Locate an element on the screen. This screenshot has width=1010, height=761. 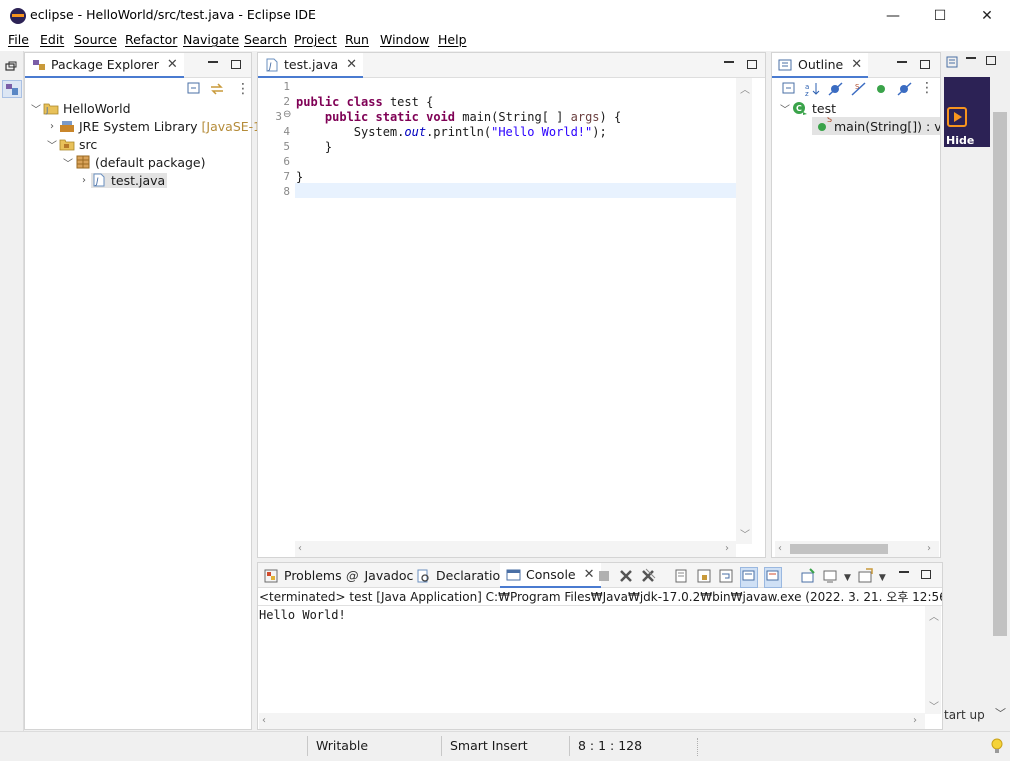
remove-all-terminated-icon is located at coordinates (648, 577).